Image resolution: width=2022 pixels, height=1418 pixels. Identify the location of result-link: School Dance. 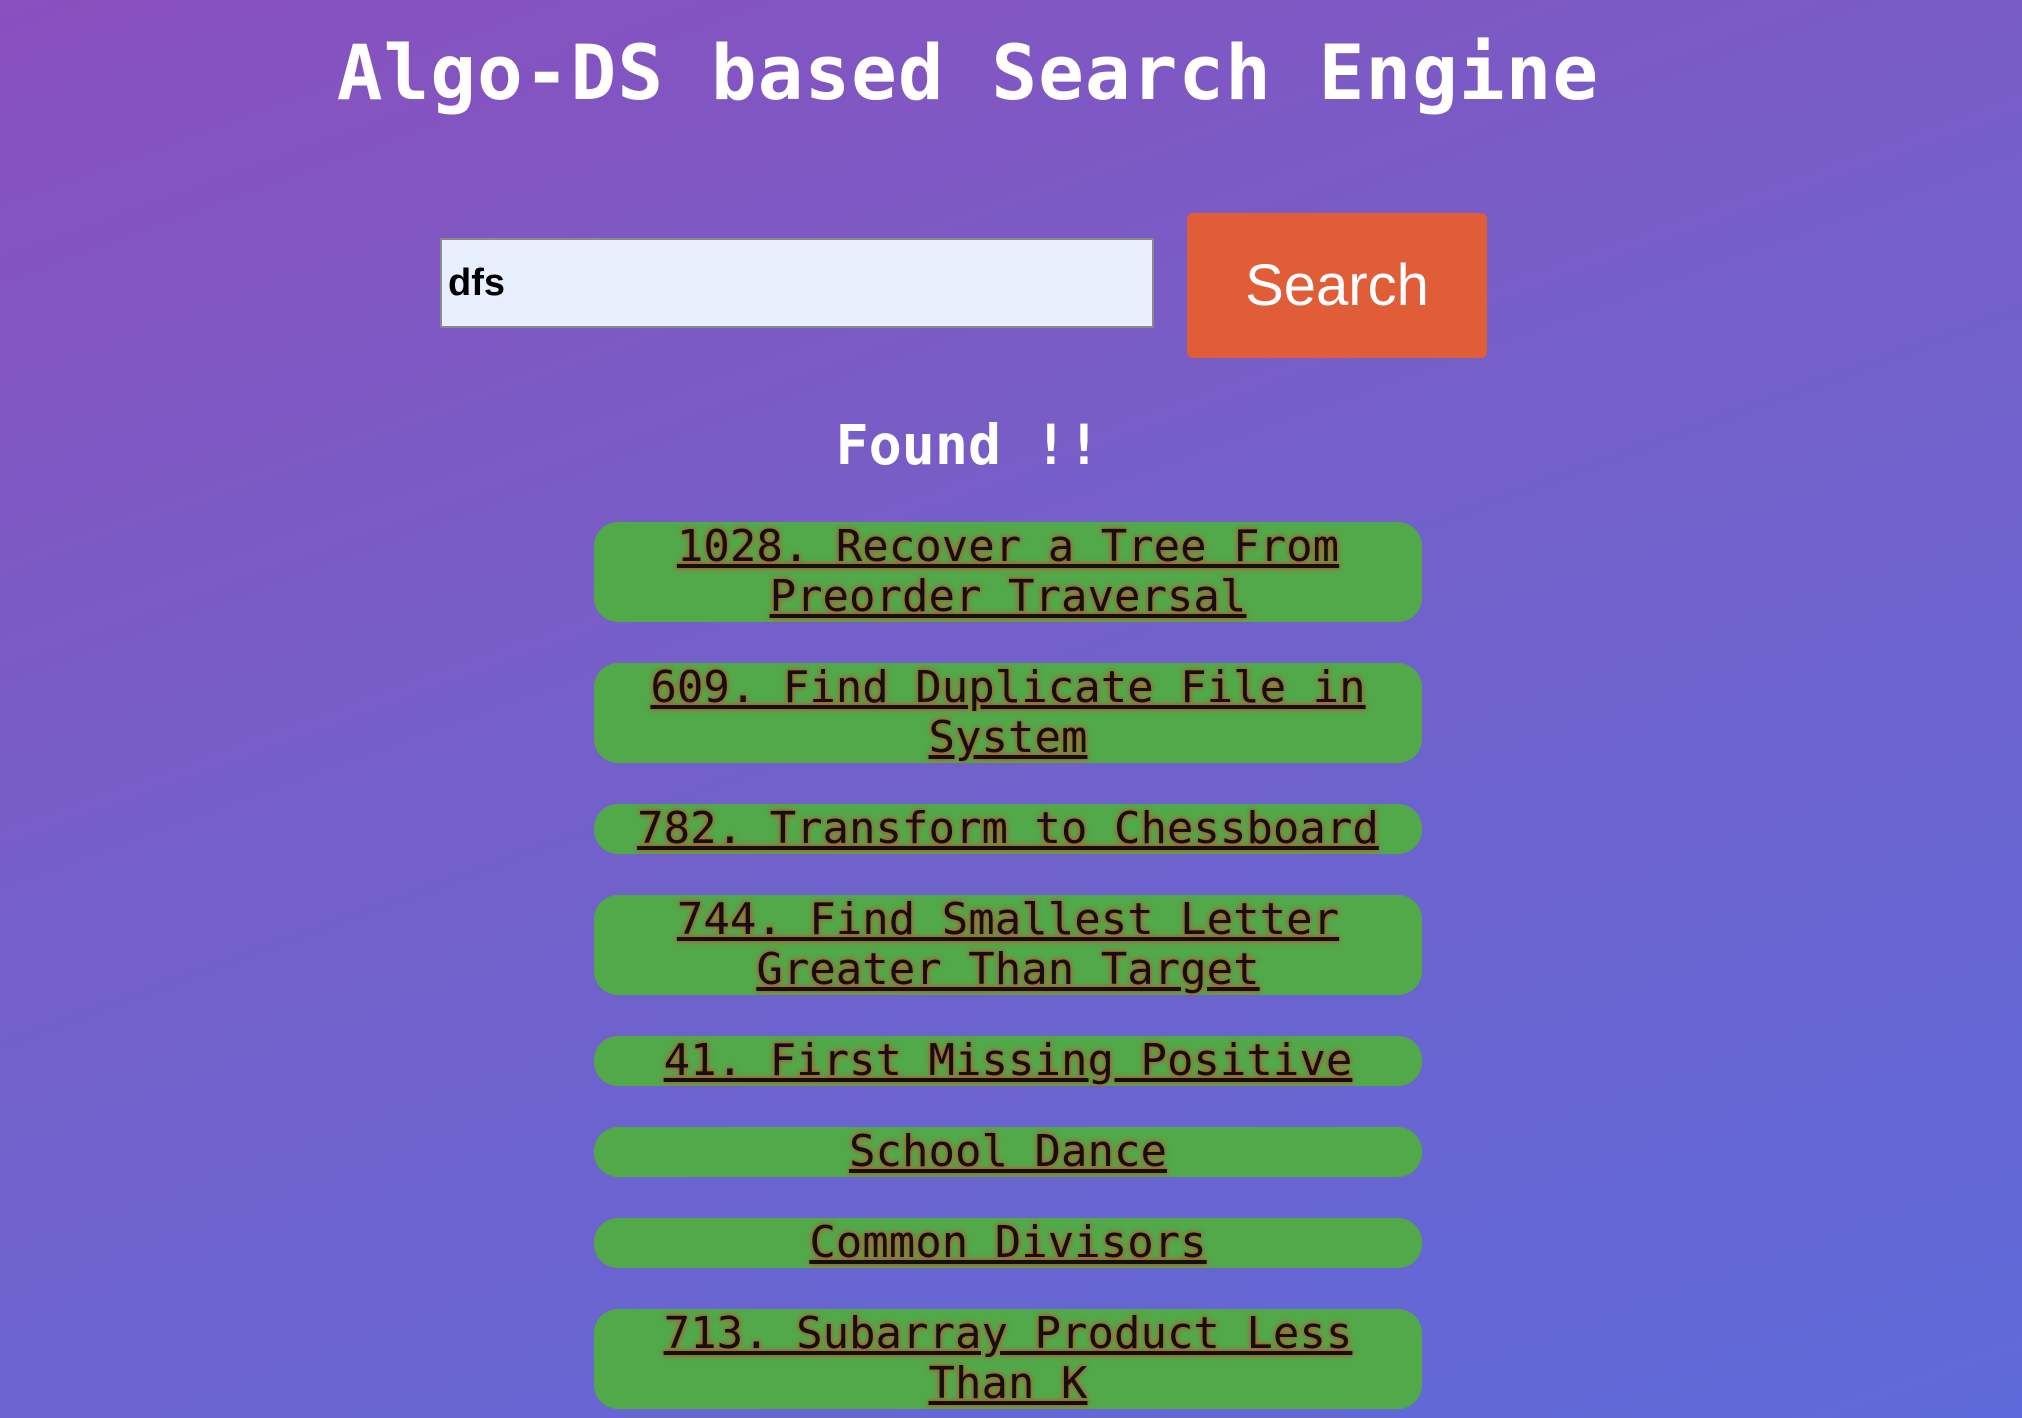
(1008, 1152).